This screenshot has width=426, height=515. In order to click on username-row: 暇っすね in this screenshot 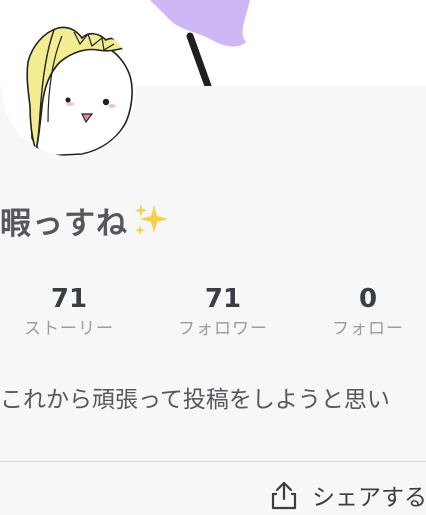, I will do `click(85, 220)`.